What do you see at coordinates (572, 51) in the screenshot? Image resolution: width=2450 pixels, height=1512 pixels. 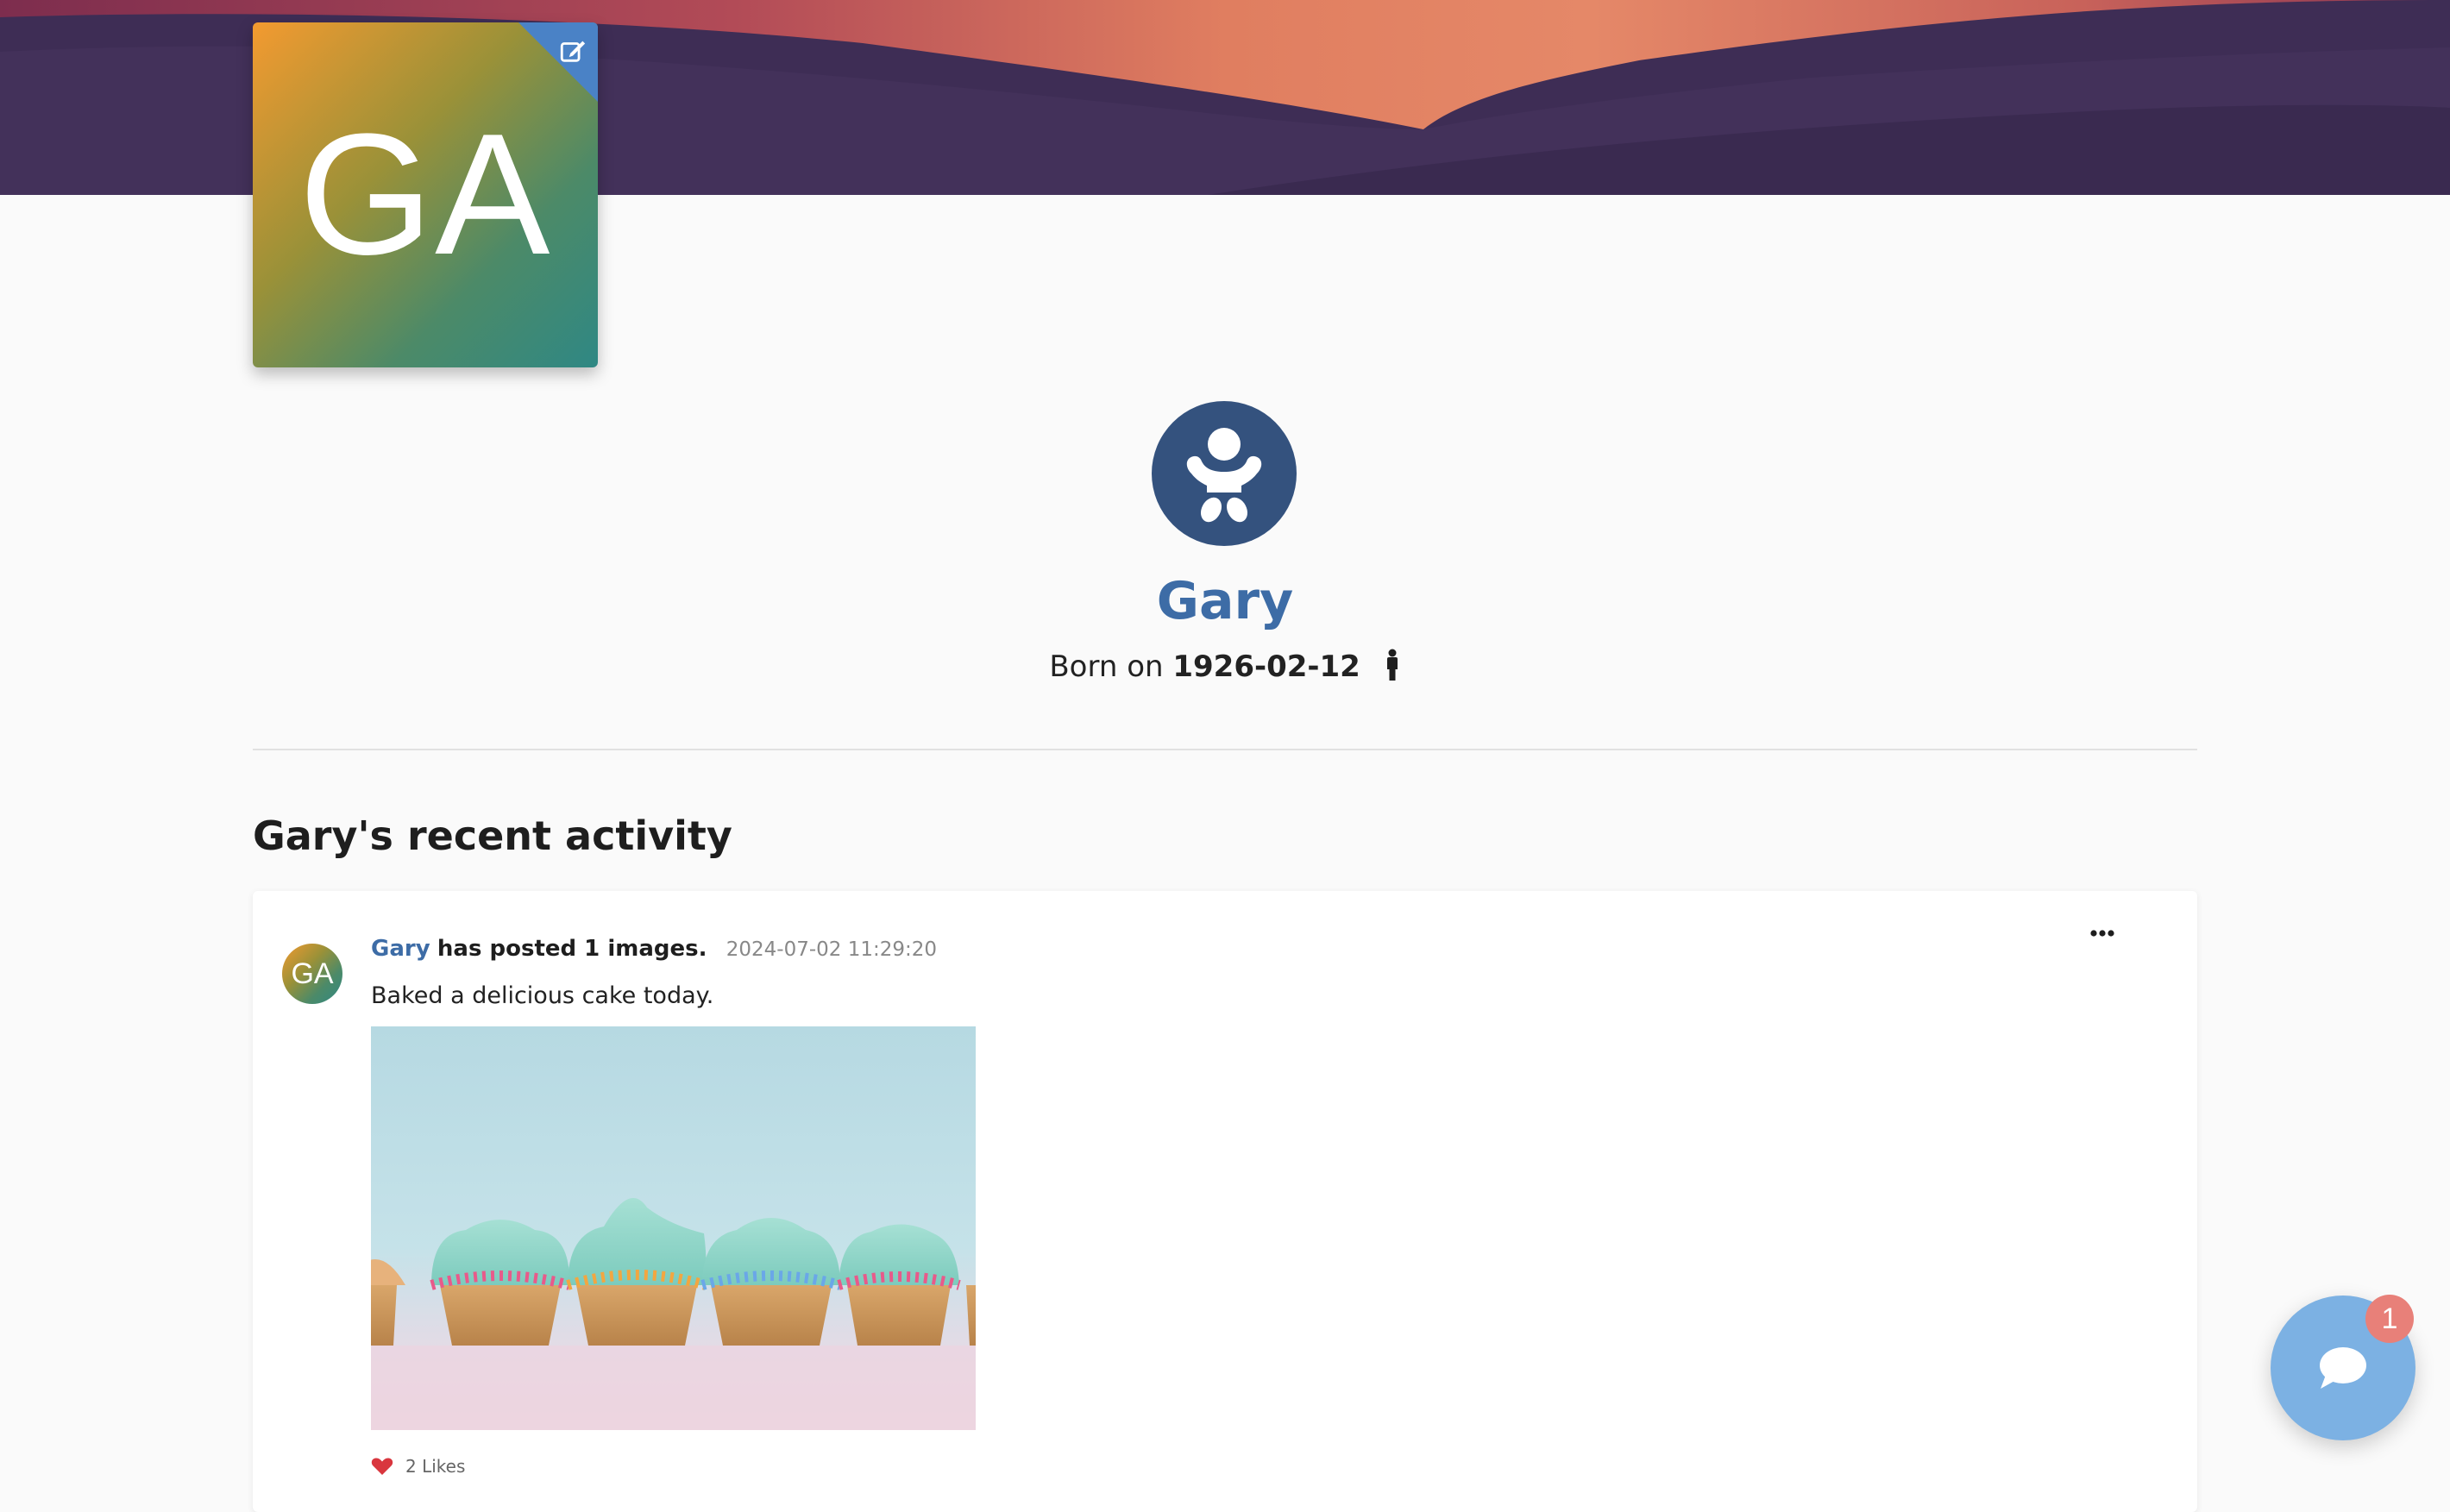 I see `edit-icon` at bounding box center [572, 51].